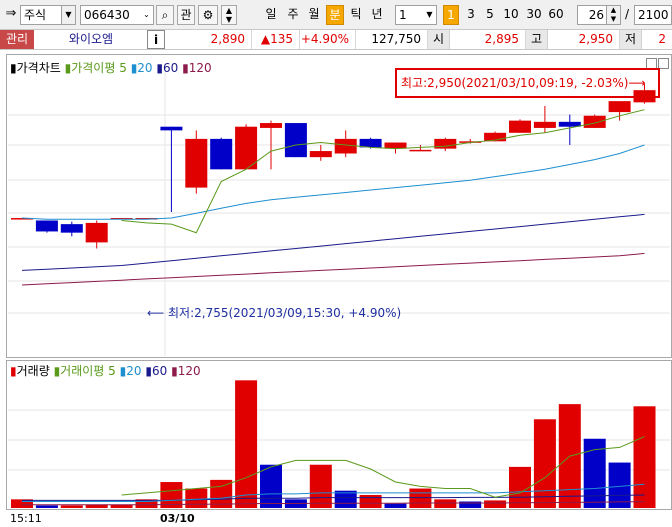 The image size is (672, 527). I want to click on volume-ma-20: 20, so click(134, 371).